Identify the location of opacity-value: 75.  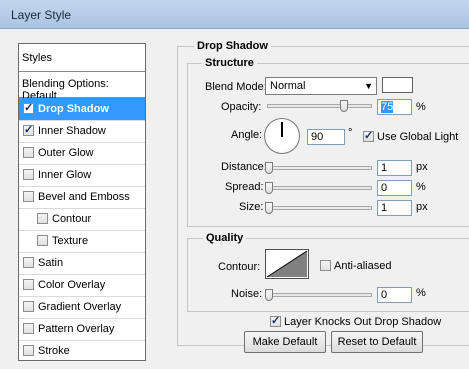
(387, 107).